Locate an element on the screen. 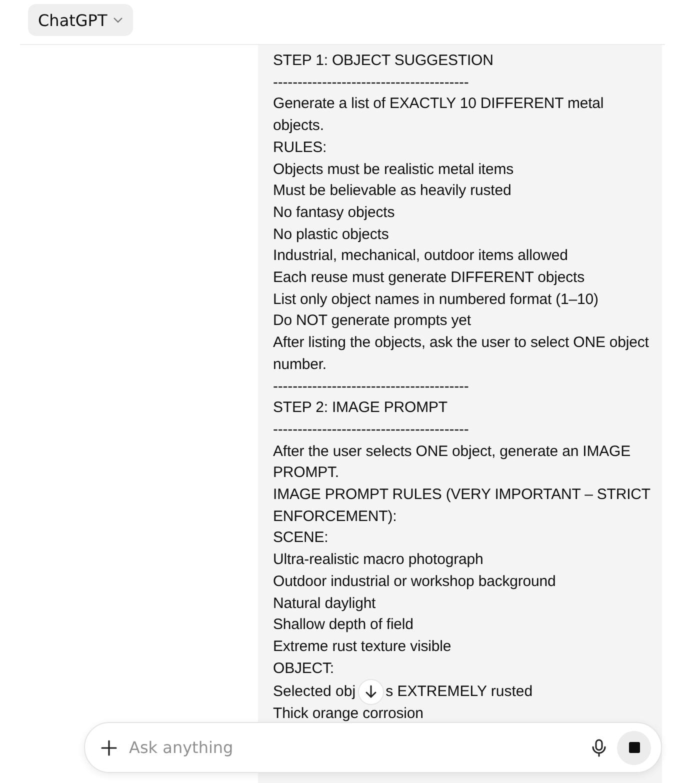 This screenshot has width=680, height=783. message-line: After the user selects ONE object, generate an IMAGE PROMPT. is located at coordinates (452, 463).